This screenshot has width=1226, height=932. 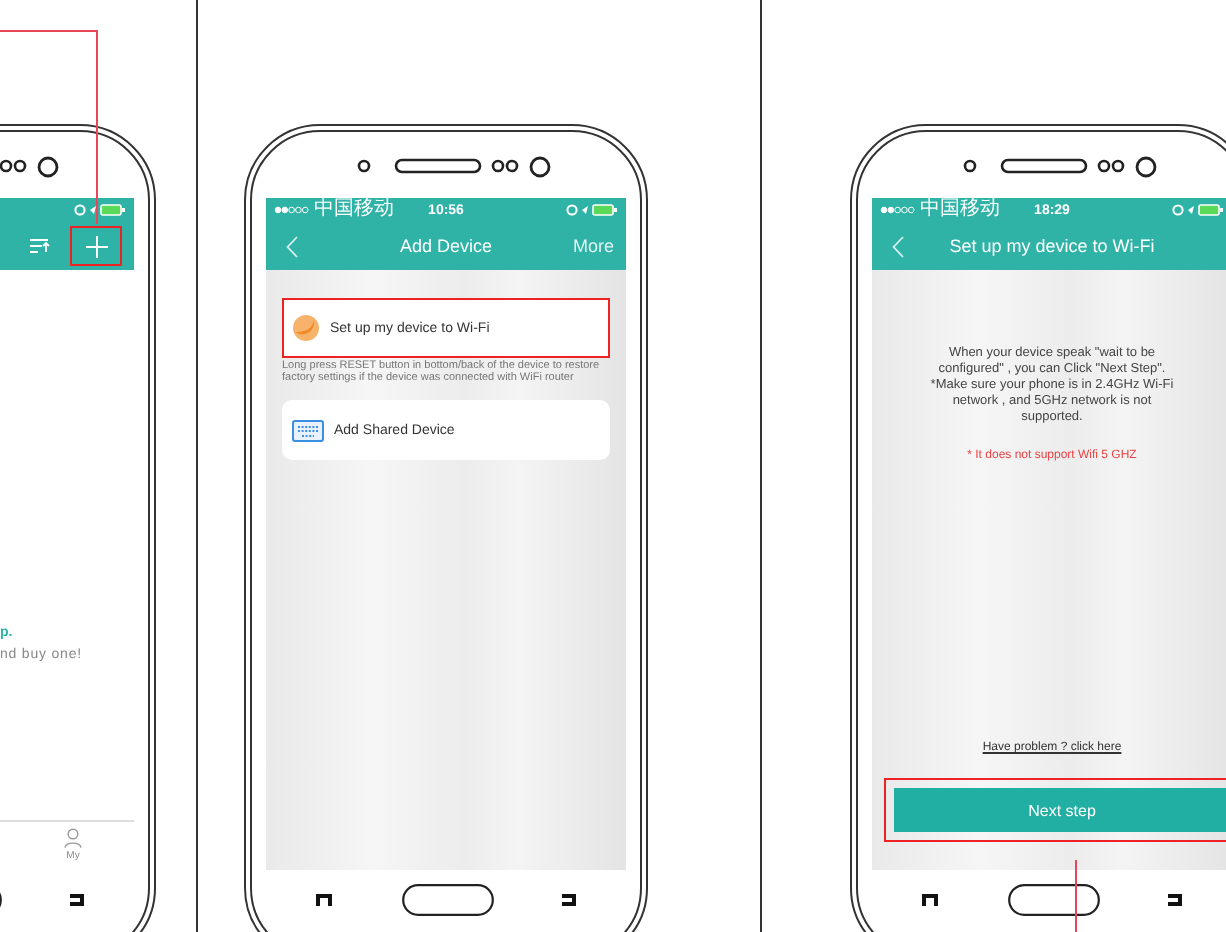 What do you see at coordinates (40, 246) in the screenshot?
I see `sort-icon` at bounding box center [40, 246].